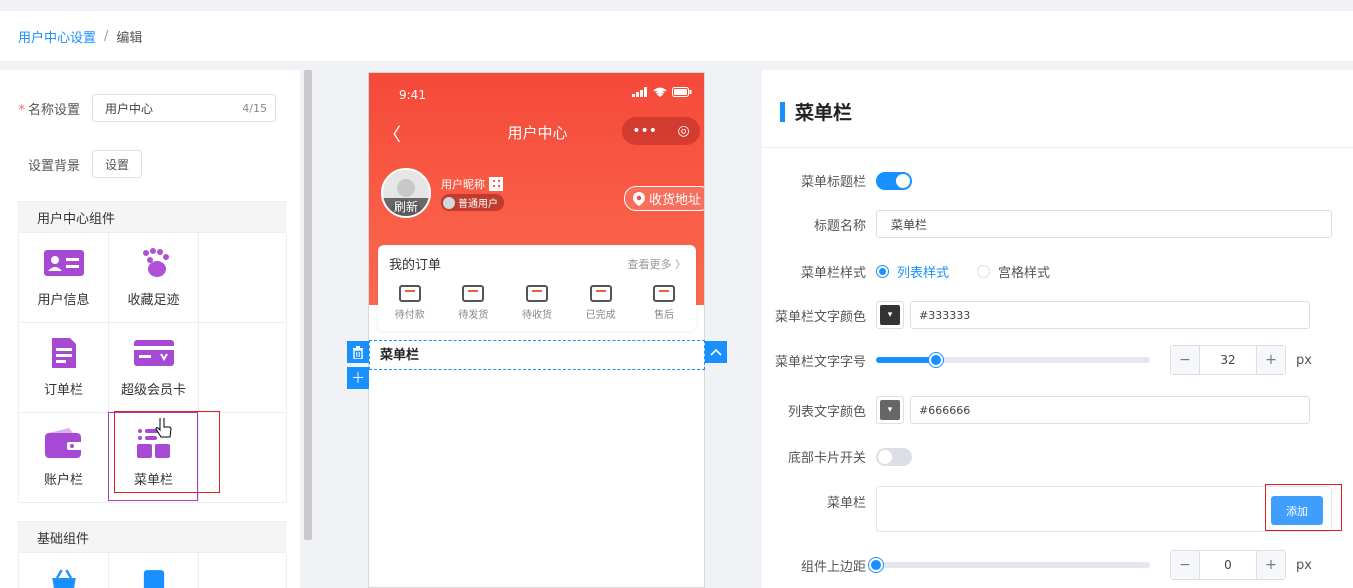 The width and height of the screenshot is (1353, 588). What do you see at coordinates (153, 480) in the screenshot?
I see `component-label: 菜单栏` at bounding box center [153, 480].